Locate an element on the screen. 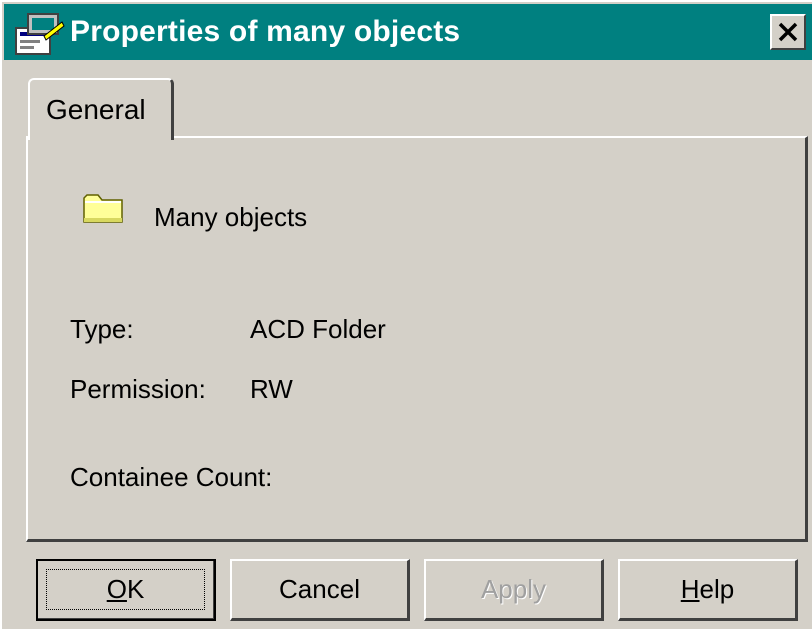 The height and width of the screenshot is (629, 812). cancel-button: Cancel is located at coordinates (320, 590).